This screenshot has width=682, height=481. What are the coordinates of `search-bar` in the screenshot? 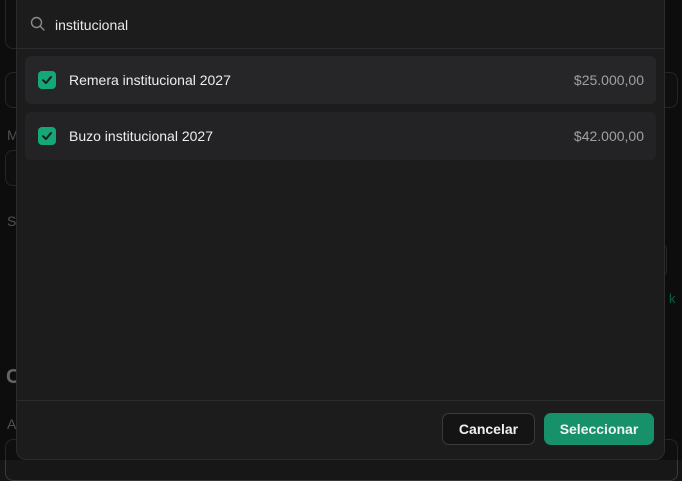 It's located at (340, 24).